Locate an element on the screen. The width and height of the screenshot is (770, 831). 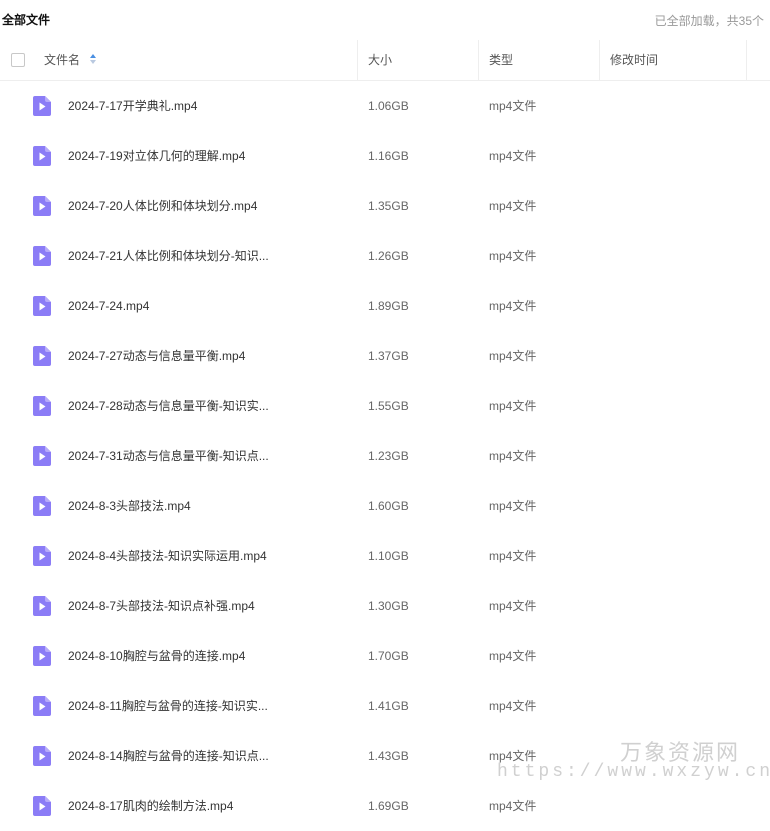
file-name: 2024-7-19对立体几何的理解.mp4 is located at coordinates (156, 156).